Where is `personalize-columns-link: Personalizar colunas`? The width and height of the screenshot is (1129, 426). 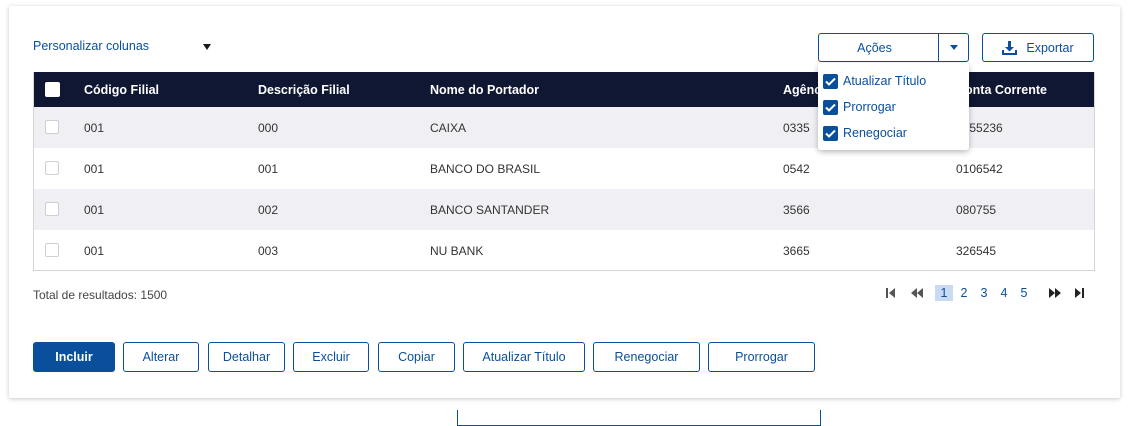
personalize-columns-link: Personalizar colunas is located at coordinates (91, 46).